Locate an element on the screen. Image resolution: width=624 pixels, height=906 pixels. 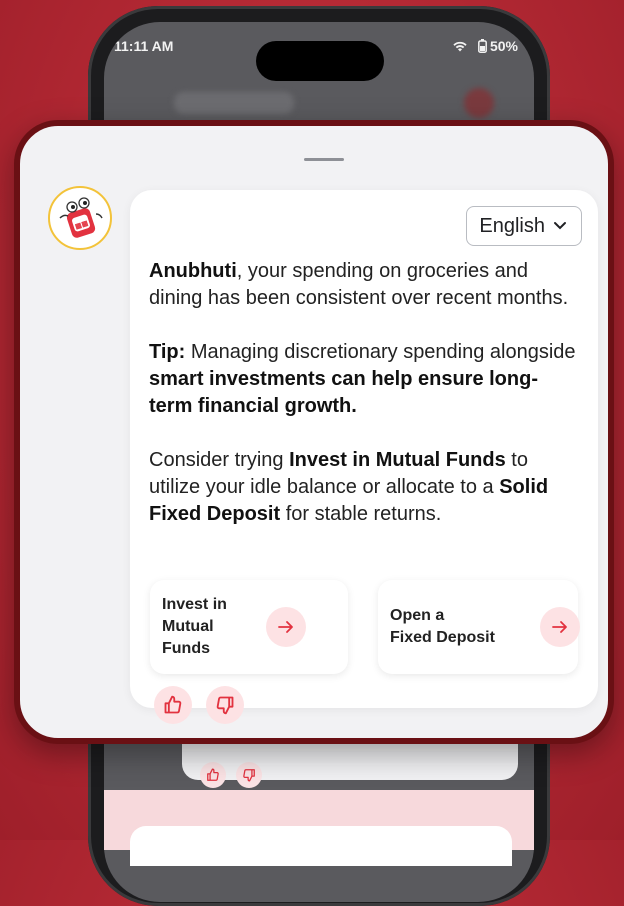
battery-icon is located at coordinates (482, 46).